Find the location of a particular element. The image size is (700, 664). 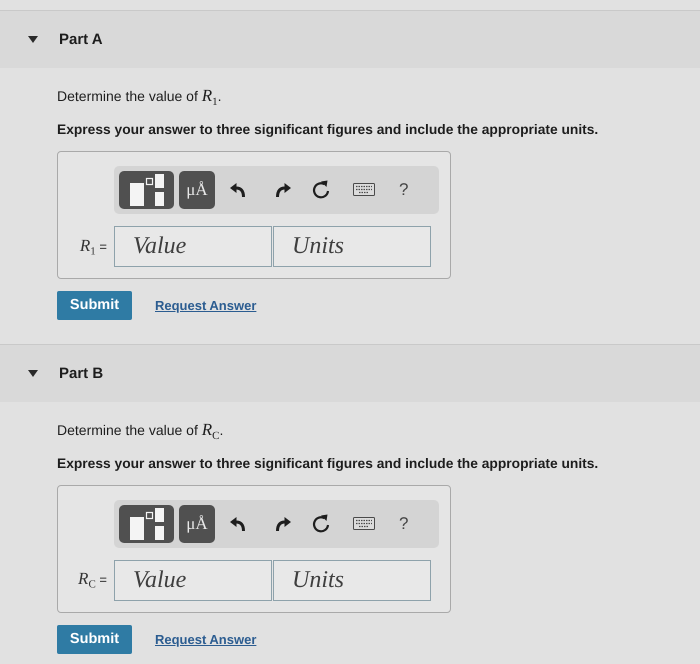

variable-label: R$_{C}$ = is located at coordinates (92, 580).